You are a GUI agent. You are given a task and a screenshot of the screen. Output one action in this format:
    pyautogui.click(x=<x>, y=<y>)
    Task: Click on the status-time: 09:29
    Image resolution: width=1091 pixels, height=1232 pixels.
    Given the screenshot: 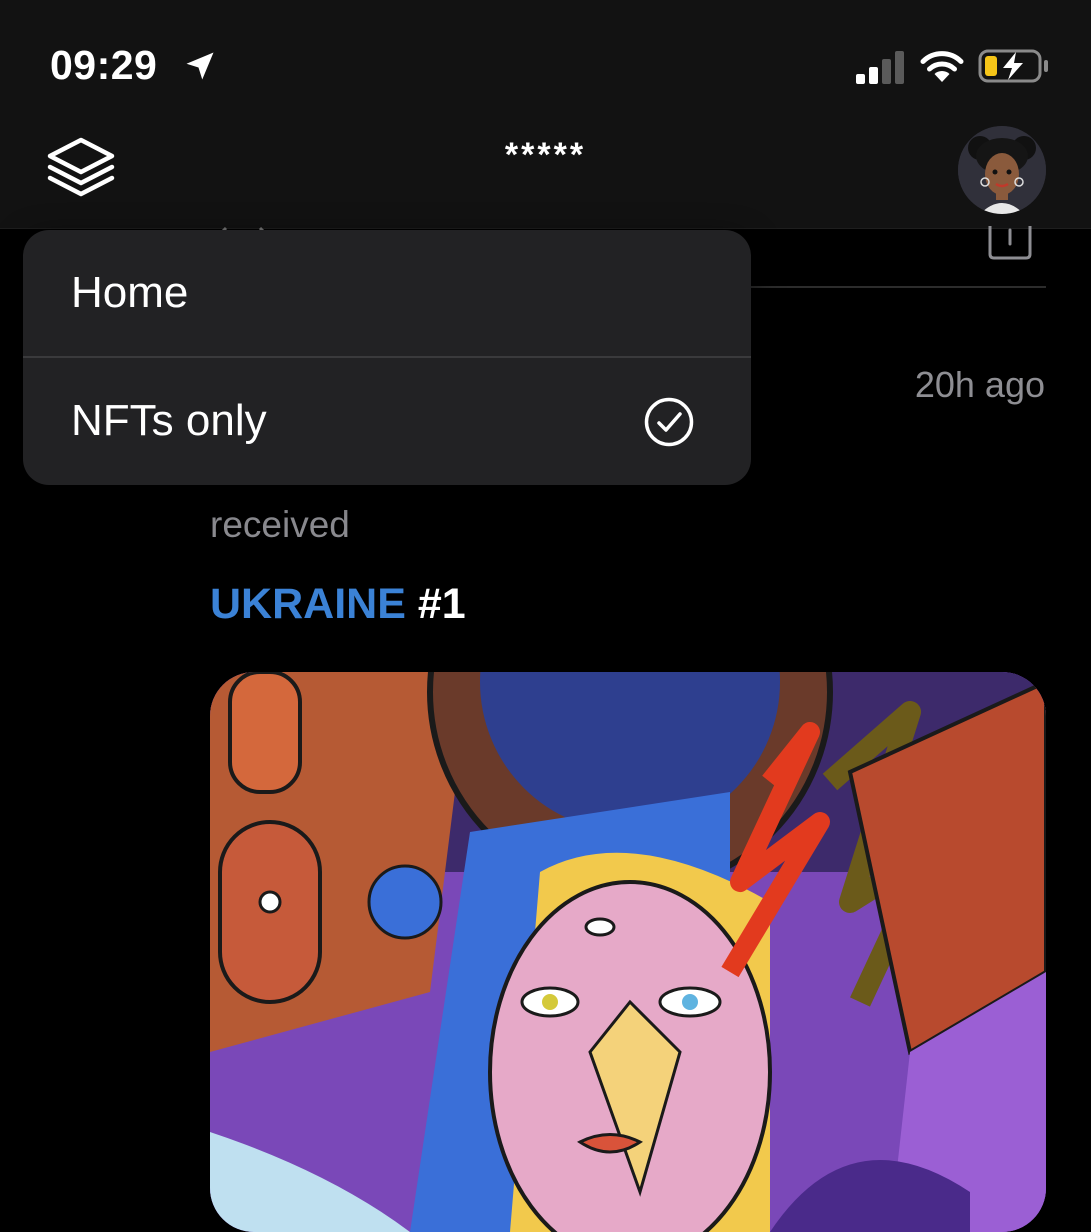 What is the action you would take?
    pyautogui.click(x=104, y=65)
    